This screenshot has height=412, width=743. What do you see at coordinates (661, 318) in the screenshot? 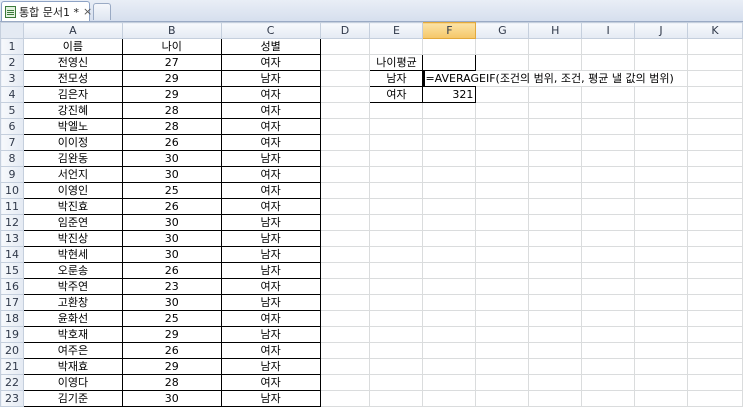
I see `cell-j18` at bounding box center [661, 318].